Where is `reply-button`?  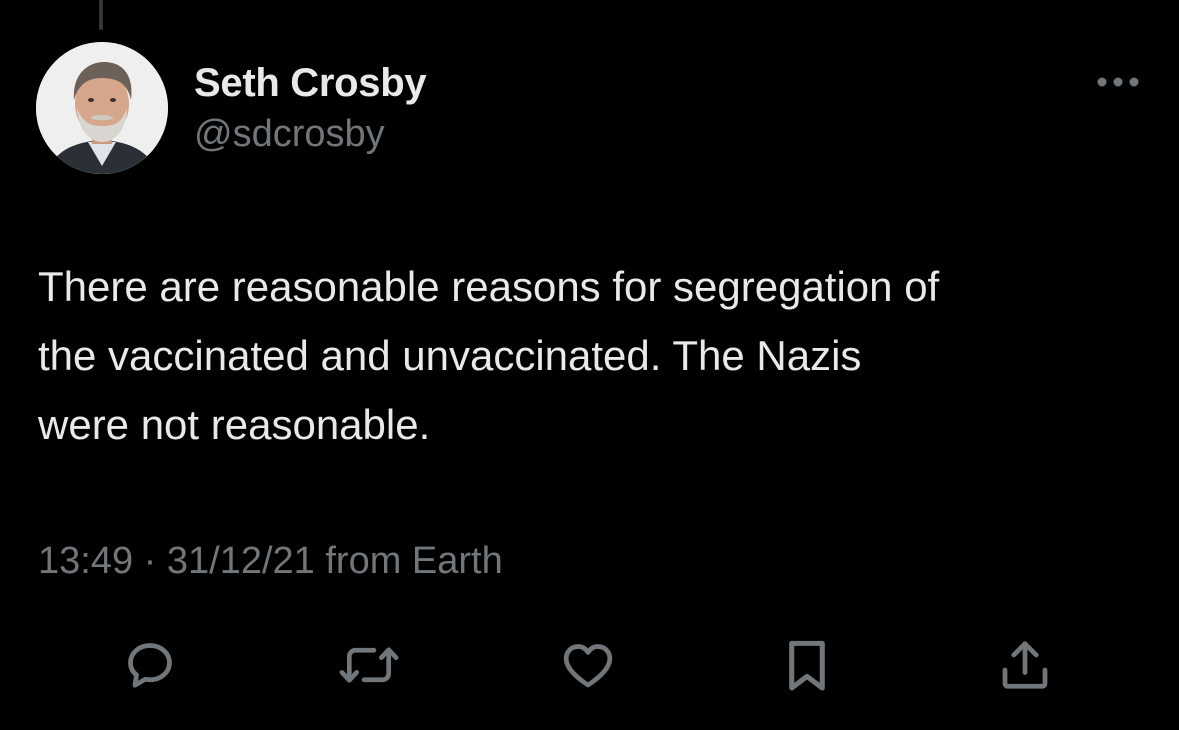
reply-button is located at coordinates (150, 665).